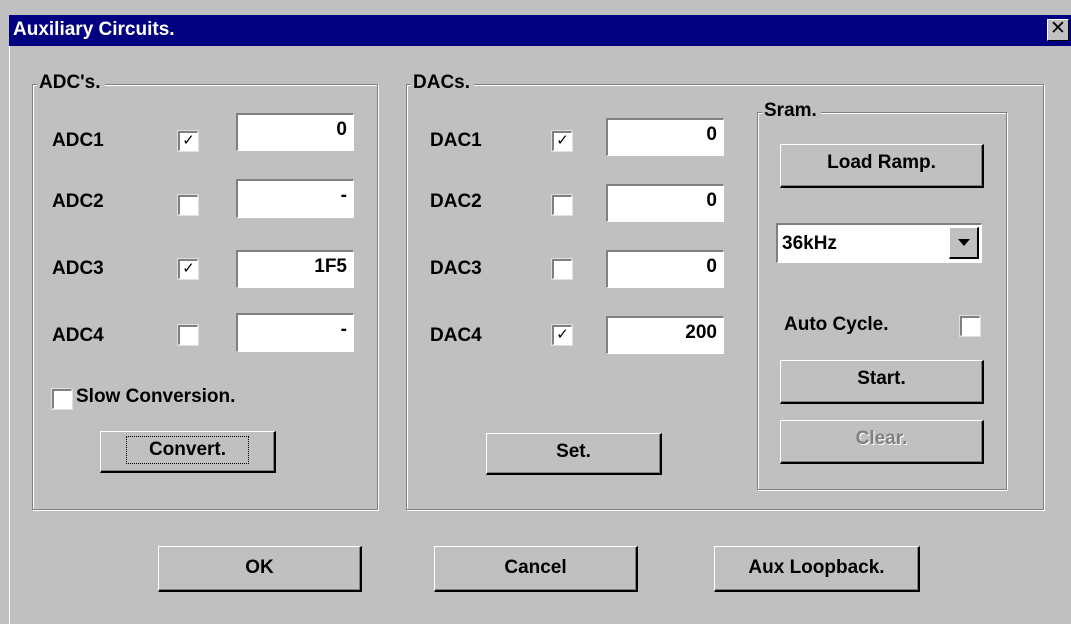 This screenshot has height=624, width=1071. What do you see at coordinates (881, 378) in the screenshot?
I see `start-button-label: Start.` at bounding box center [881, 378].